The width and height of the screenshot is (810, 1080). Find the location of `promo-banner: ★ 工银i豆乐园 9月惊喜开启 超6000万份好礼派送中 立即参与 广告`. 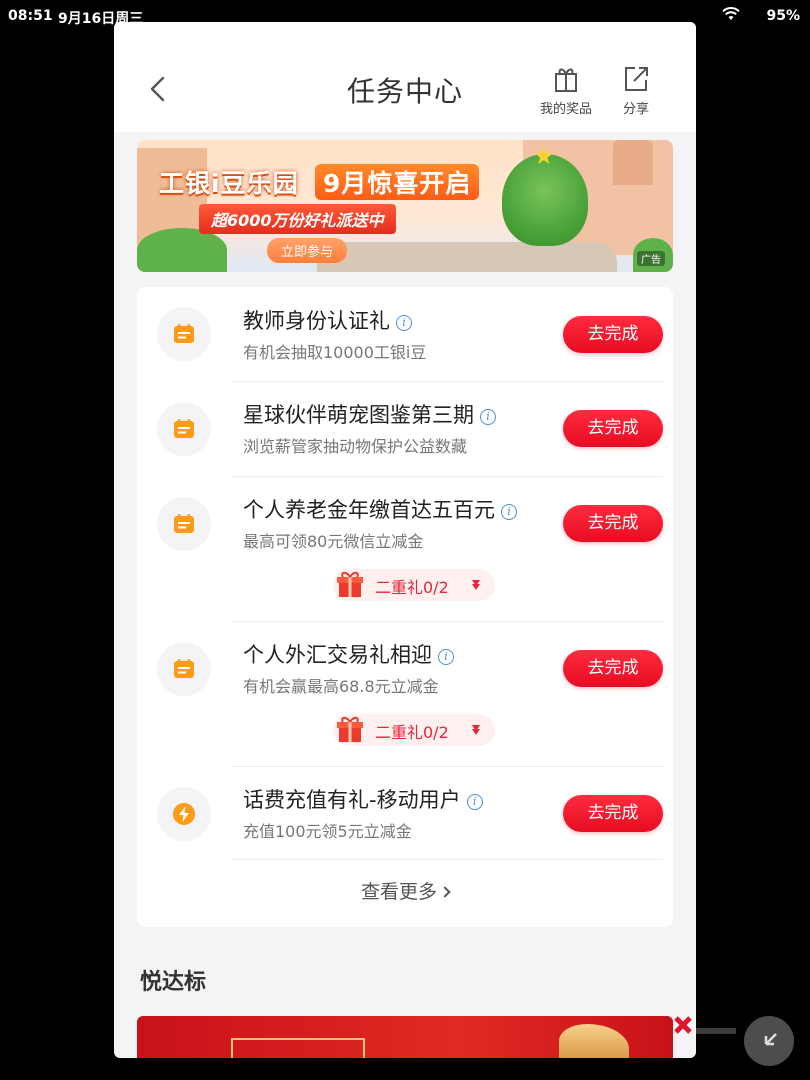

promo-banner: ★ 工银i豆乐园 9月惊喜开启 超6000万份好礼派送中 立即参与 广告 is located at coordinates (405, 206).